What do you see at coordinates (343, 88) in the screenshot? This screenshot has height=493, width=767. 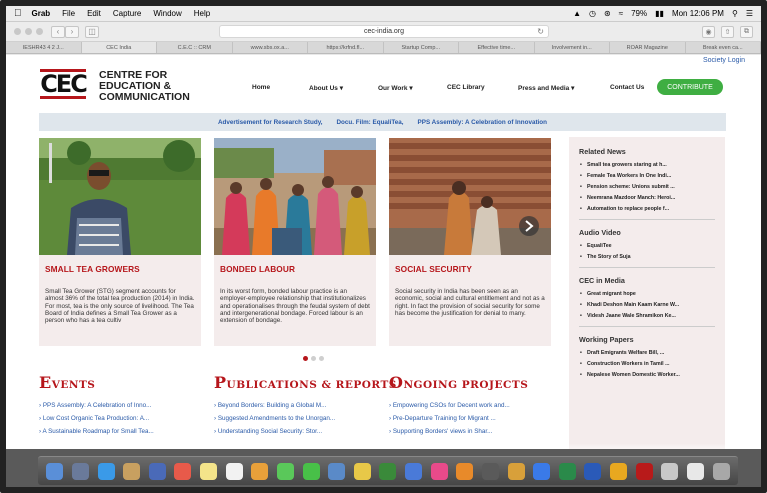 I see `nav-about-us: About Us ▾` at bounding box center [343, 88].